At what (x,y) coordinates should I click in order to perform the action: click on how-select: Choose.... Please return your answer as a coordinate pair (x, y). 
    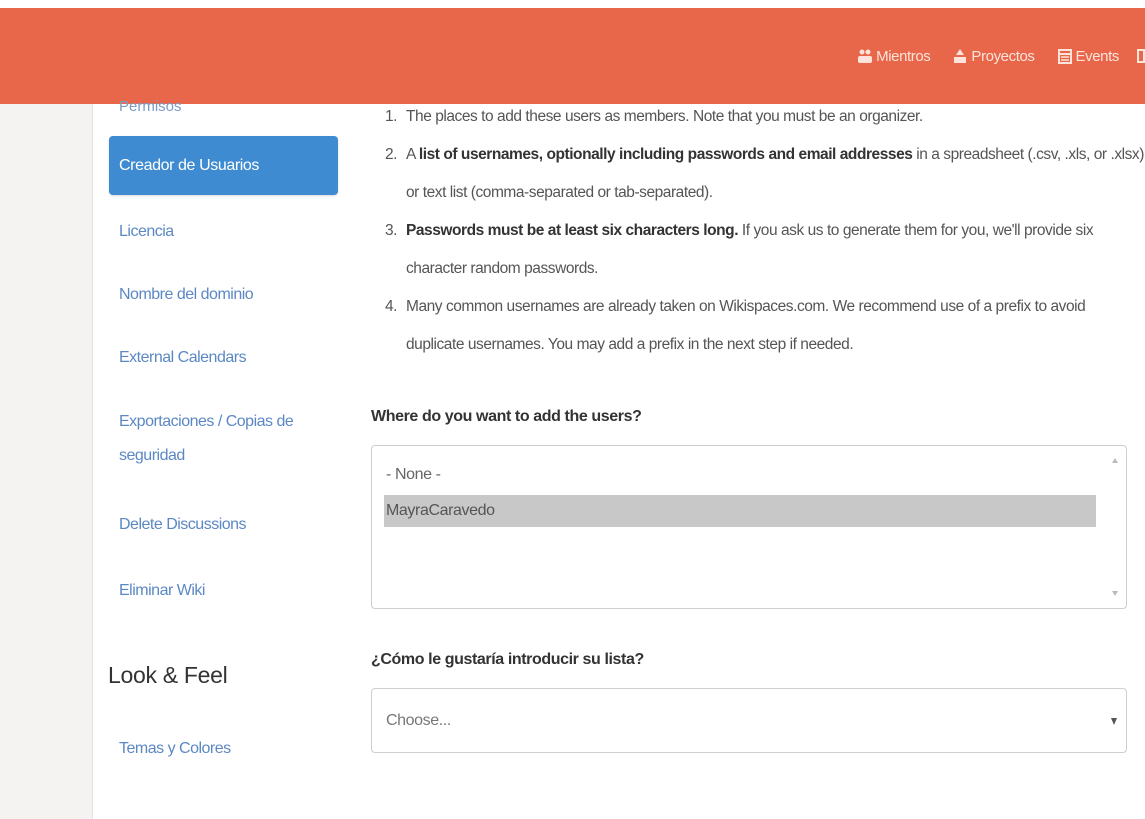
    Looking at the image, I should click on (749, 720).